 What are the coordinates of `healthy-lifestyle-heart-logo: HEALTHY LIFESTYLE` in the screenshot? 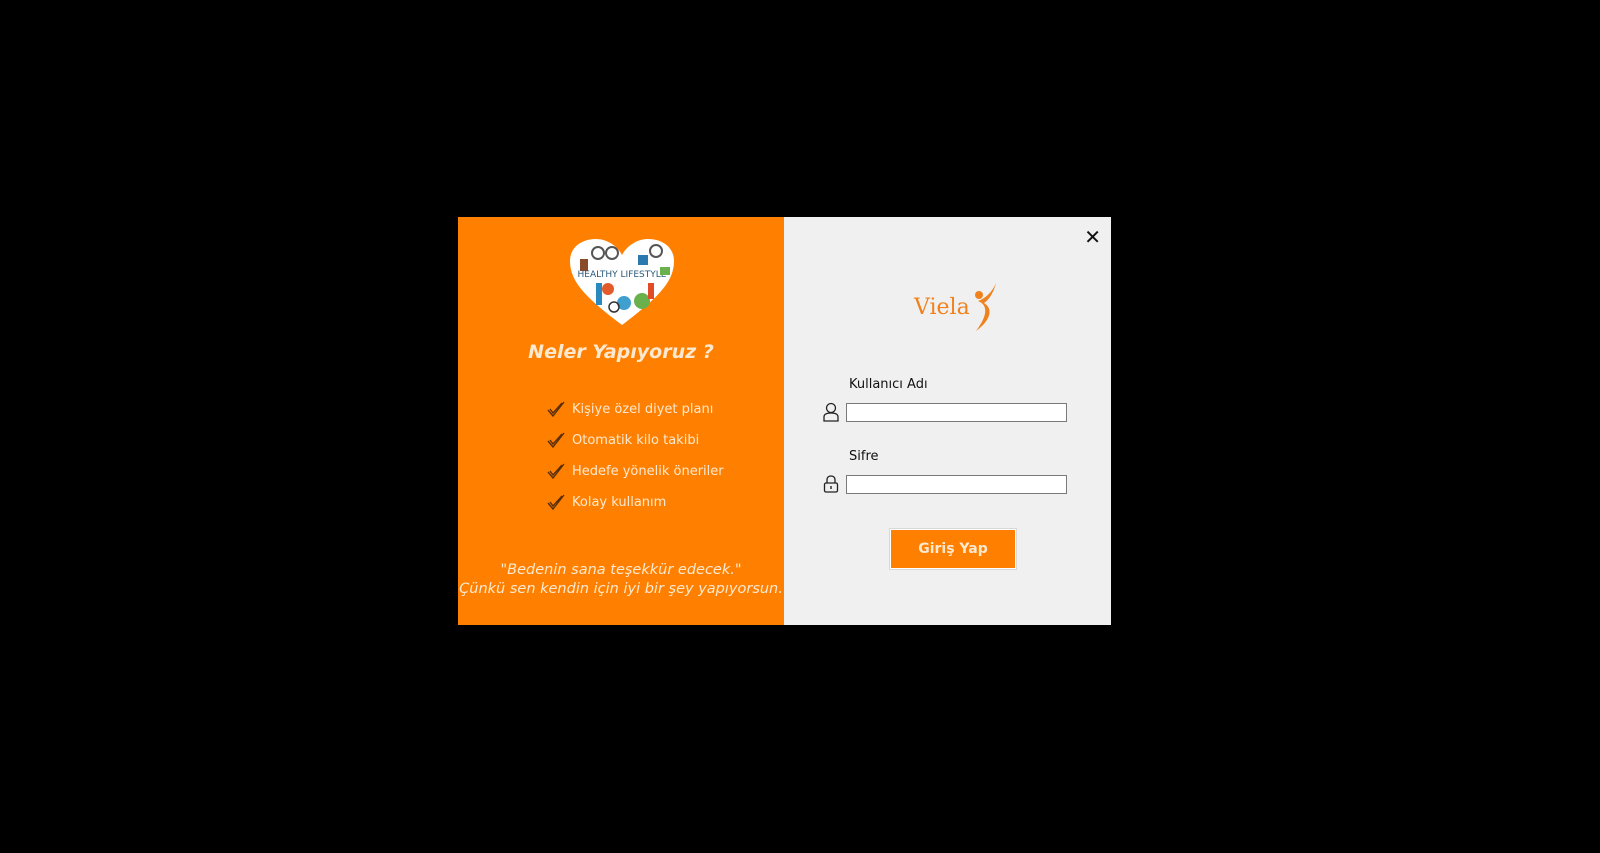 It's located at (622, 282).